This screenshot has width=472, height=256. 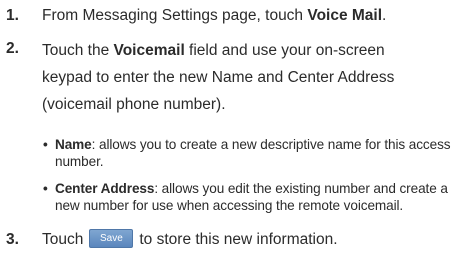 What do you see at coordinates (238, 239) in the screenshot?
I see `step-text-part: to store this new information.` at bounding box center [238, 239].